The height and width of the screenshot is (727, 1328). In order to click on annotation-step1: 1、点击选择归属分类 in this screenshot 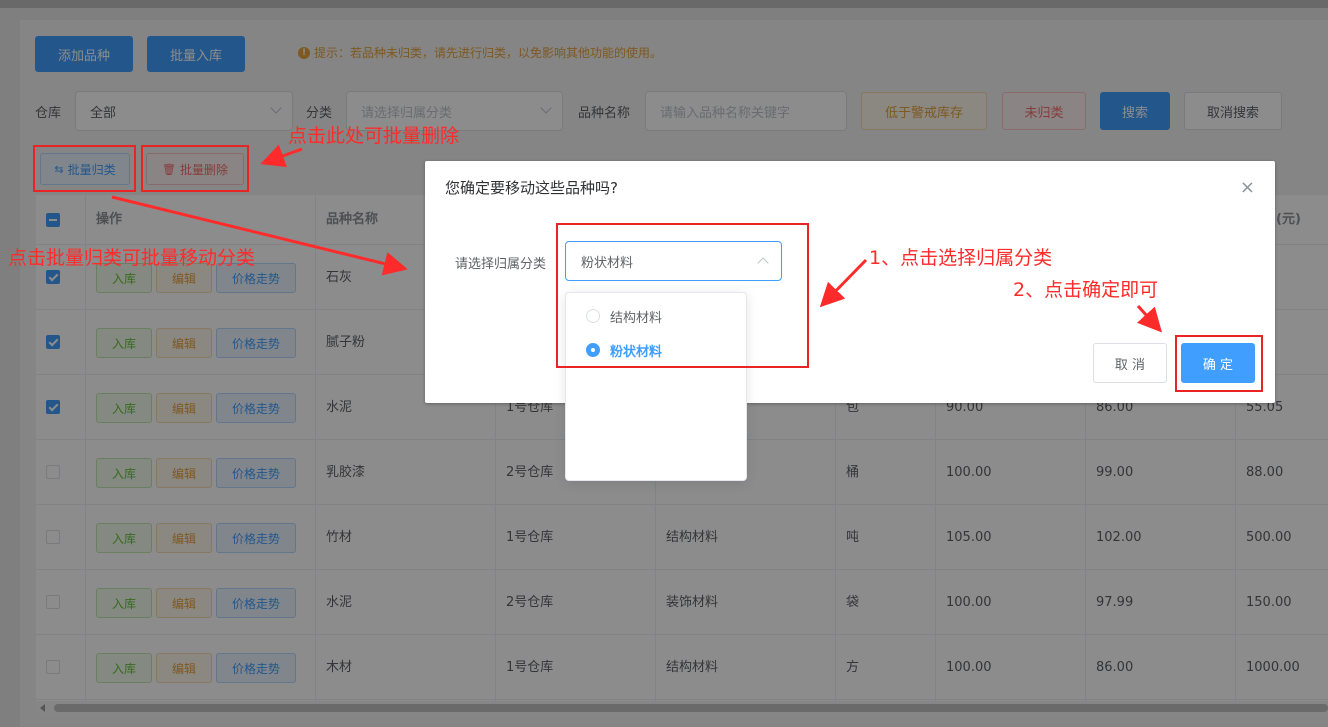, I will do `click(961, 258)`.